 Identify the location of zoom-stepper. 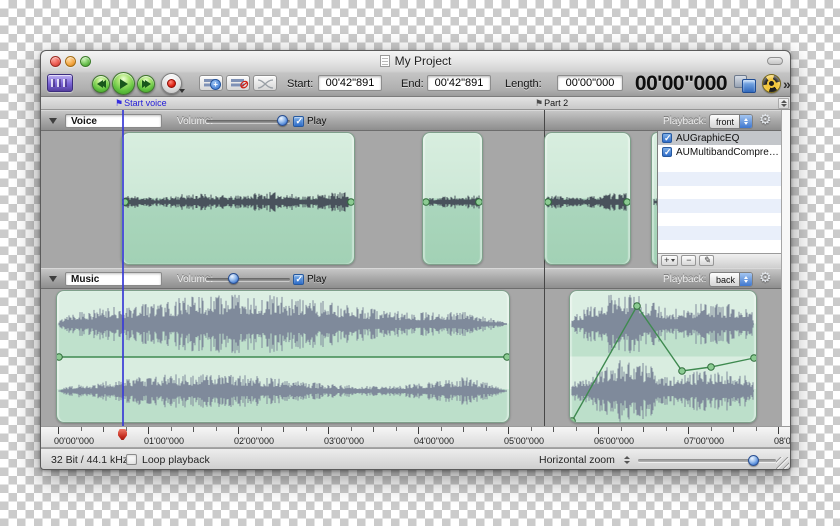
(627, 460).